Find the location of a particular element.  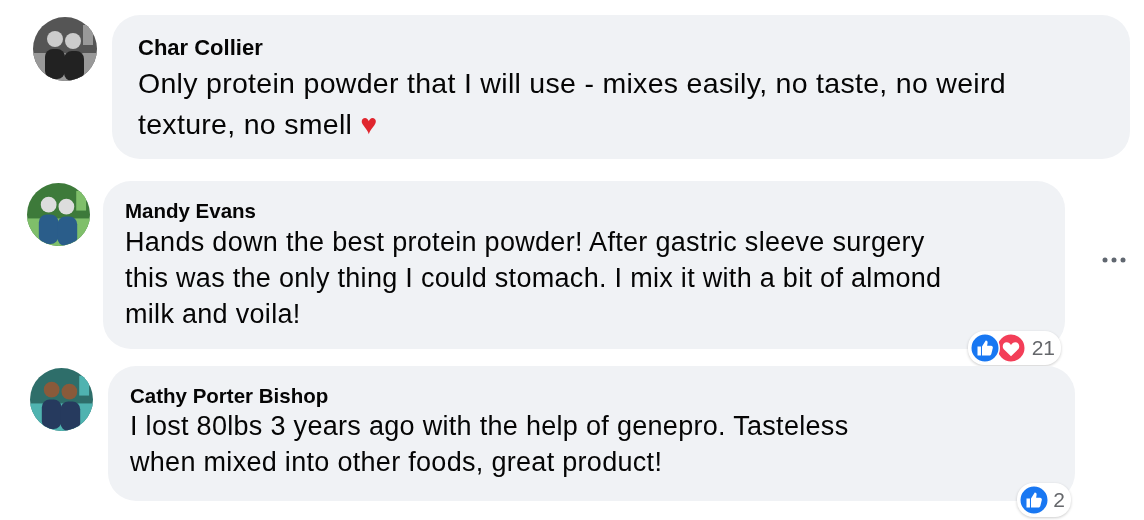

author-name: Mandy Evans is located at coordinates (191, 211).